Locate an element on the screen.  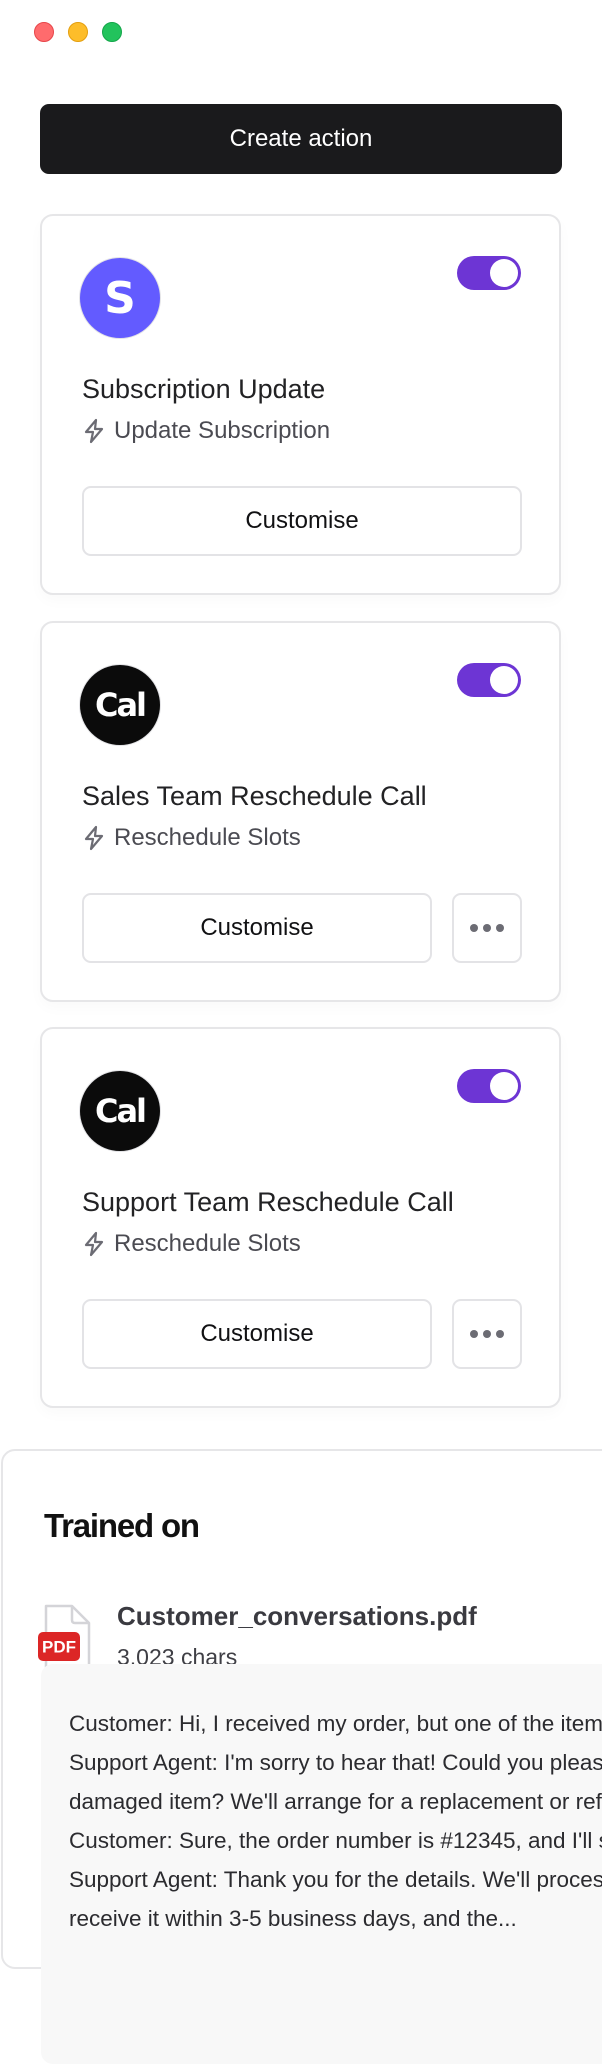
minimize-window-button is located at coordinates (78, 32).